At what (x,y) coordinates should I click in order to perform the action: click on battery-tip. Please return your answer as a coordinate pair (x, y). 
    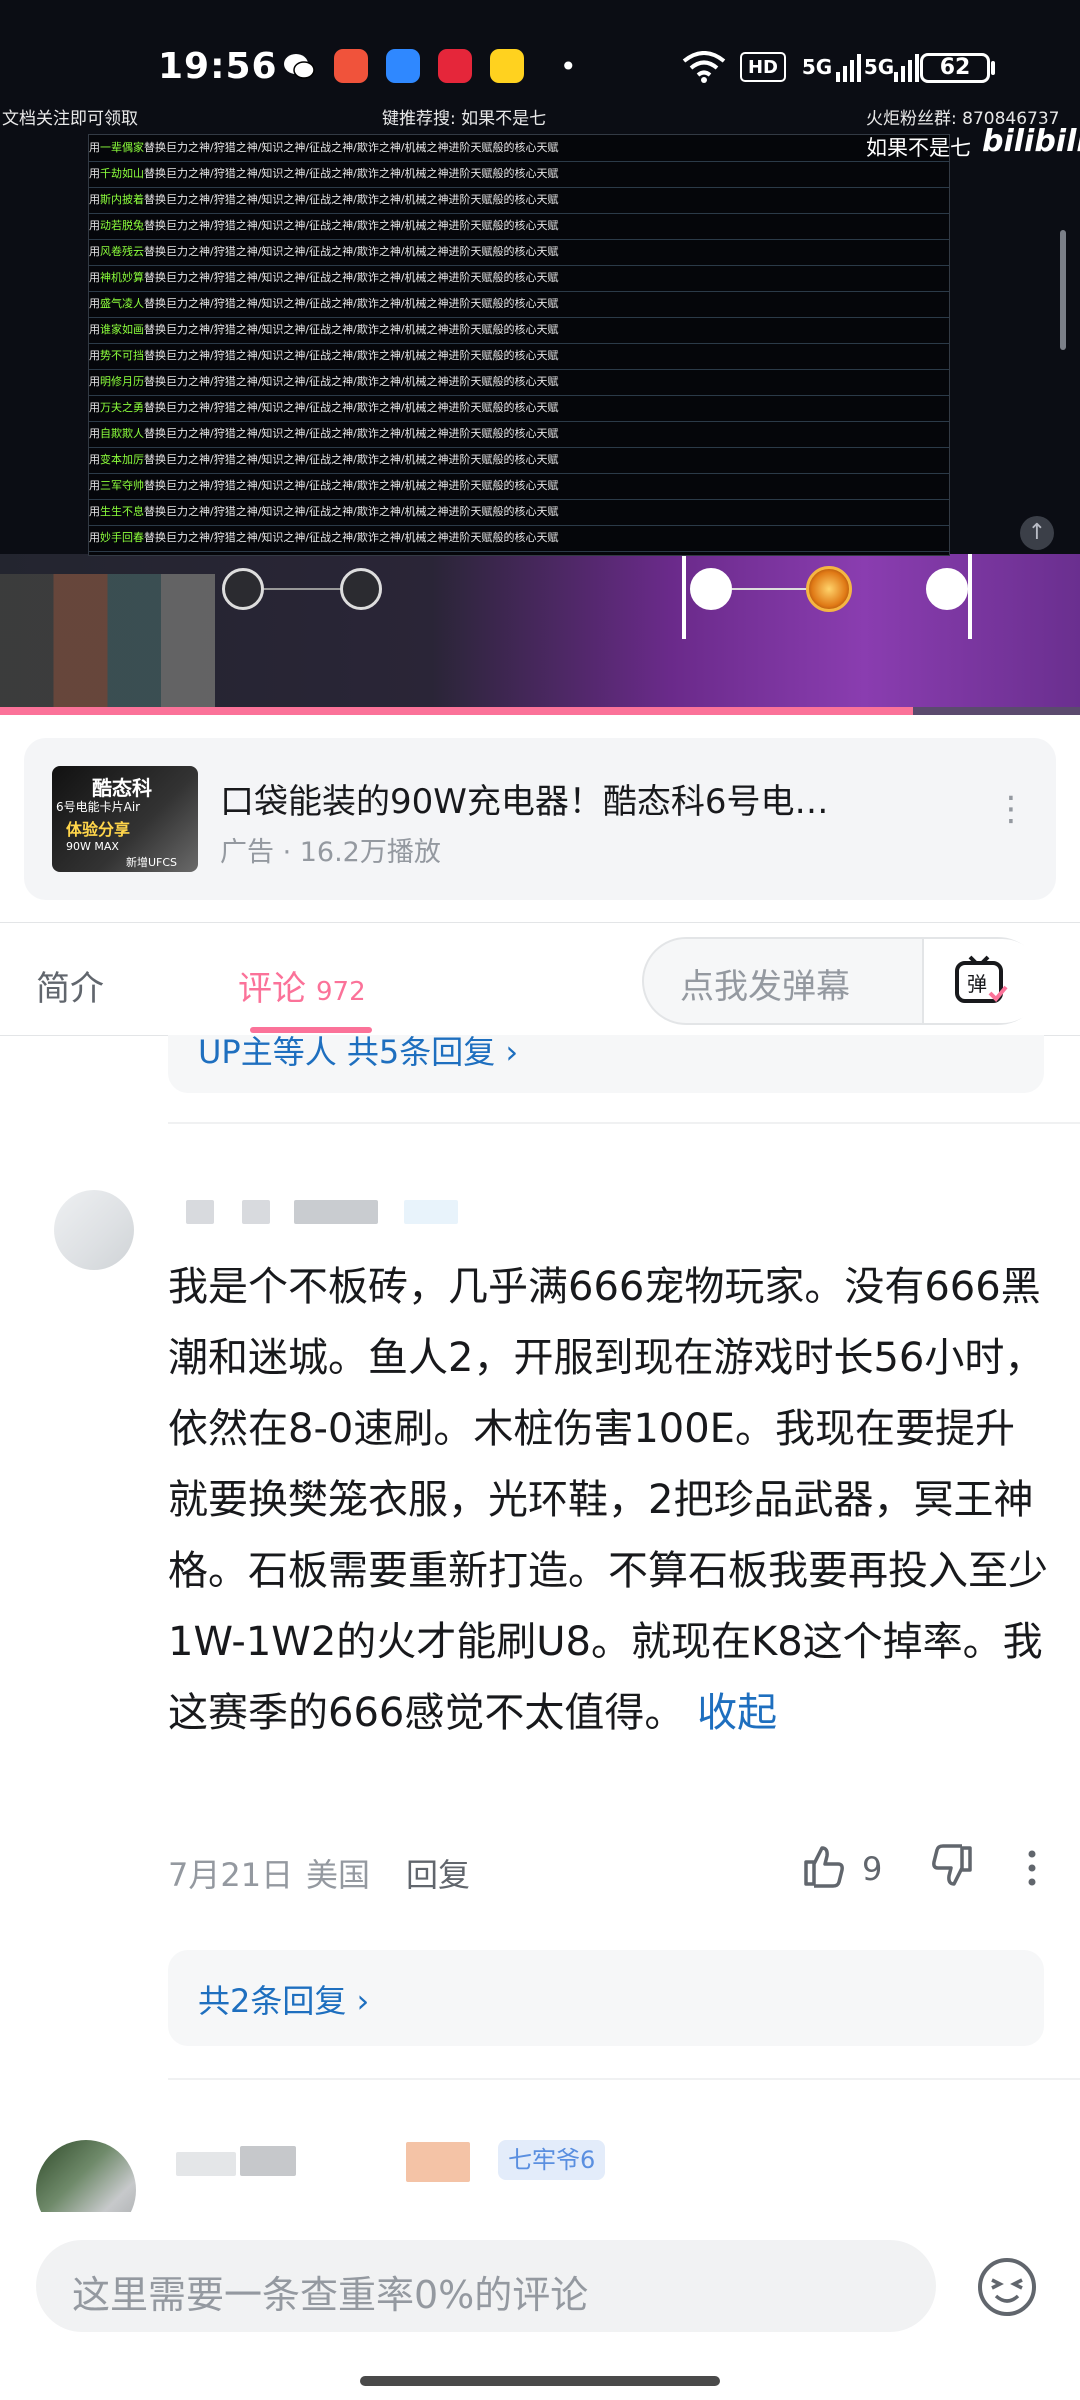
    Looking at the image, I should click on (993, 68).